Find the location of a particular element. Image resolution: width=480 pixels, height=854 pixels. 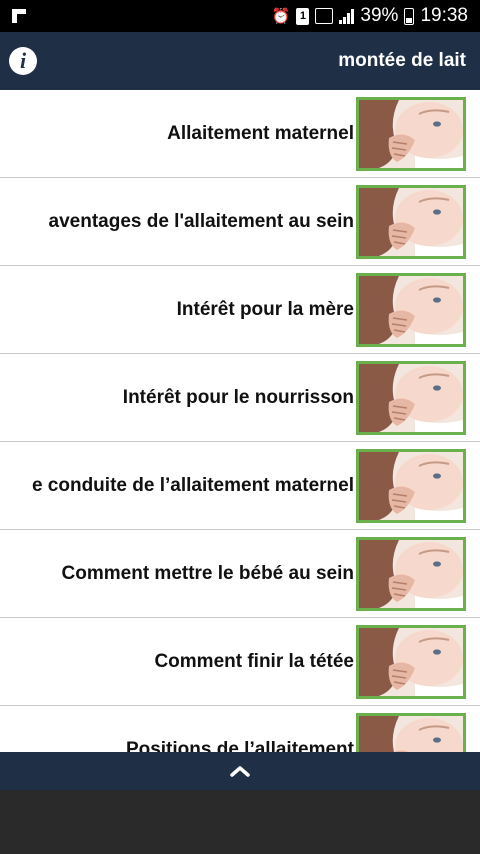

list-item-label: Intérêt pour la mère is located at coordinates (265, 309).